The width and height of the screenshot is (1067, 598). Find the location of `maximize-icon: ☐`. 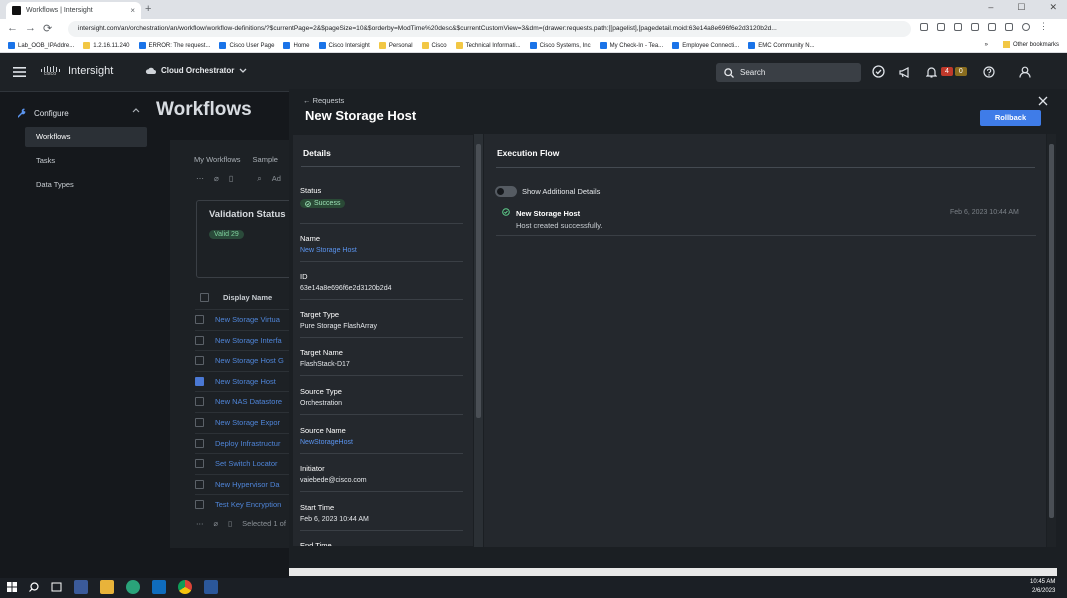

maximize-icon: ☐ is located at coordinates (1021, 7).